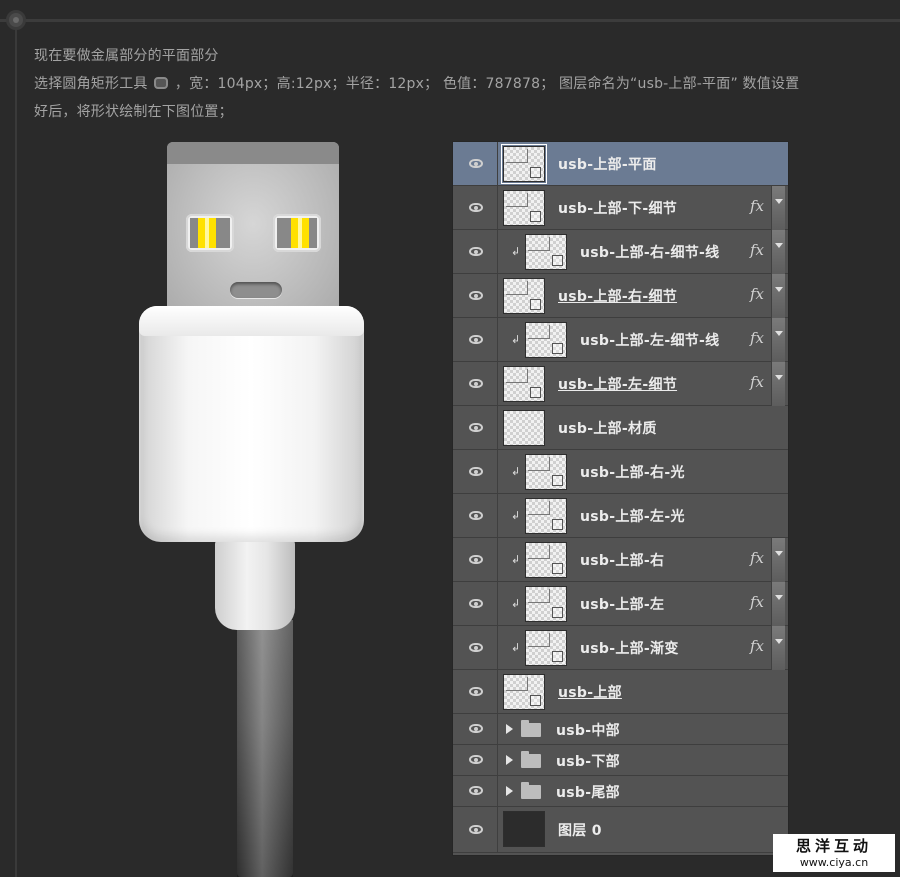 Image resolution: width=900 pixels, height=877 pixels. What do you see at coordinates (632, 517) in the screenshot?
I see `layer-name: usb-上部-左-光` at bounding box center [632, 517].